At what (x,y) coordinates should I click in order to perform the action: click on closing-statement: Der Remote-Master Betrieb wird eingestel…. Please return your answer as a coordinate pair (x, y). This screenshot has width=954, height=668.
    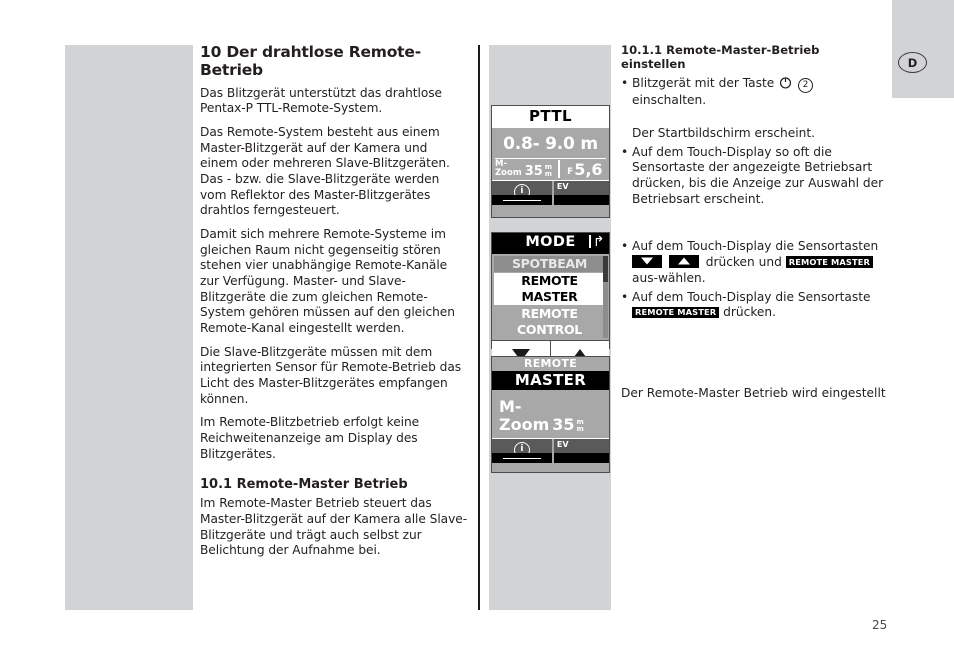
    Looking at the image, I should click on (753, 393).